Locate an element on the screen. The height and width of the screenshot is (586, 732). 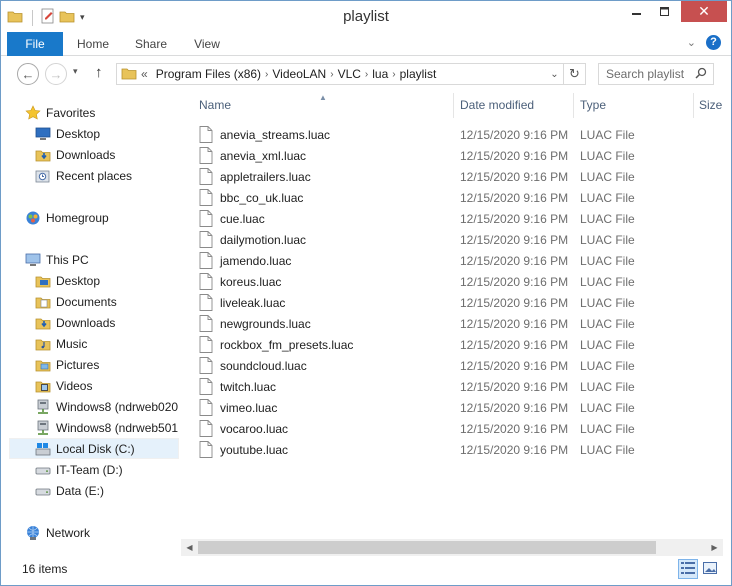
column-header-type: Type is located at coordinates (593, 105).